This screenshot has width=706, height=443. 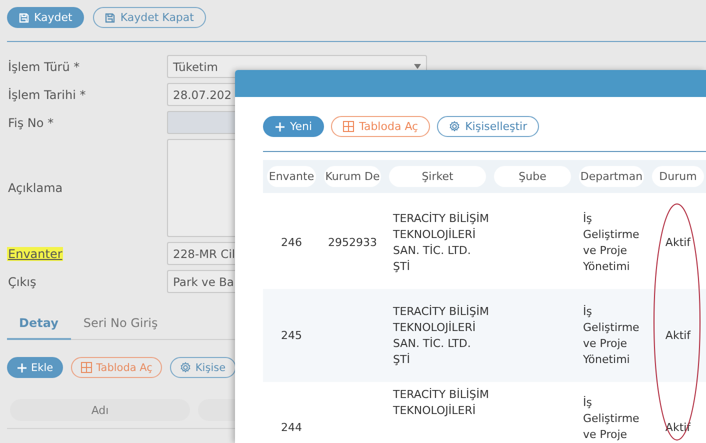 What do you see at coordinates (611, 418) in the screenshot?
I see `table-cell: İş Geliştirme ve Proje` at bounding box center [611, 418].